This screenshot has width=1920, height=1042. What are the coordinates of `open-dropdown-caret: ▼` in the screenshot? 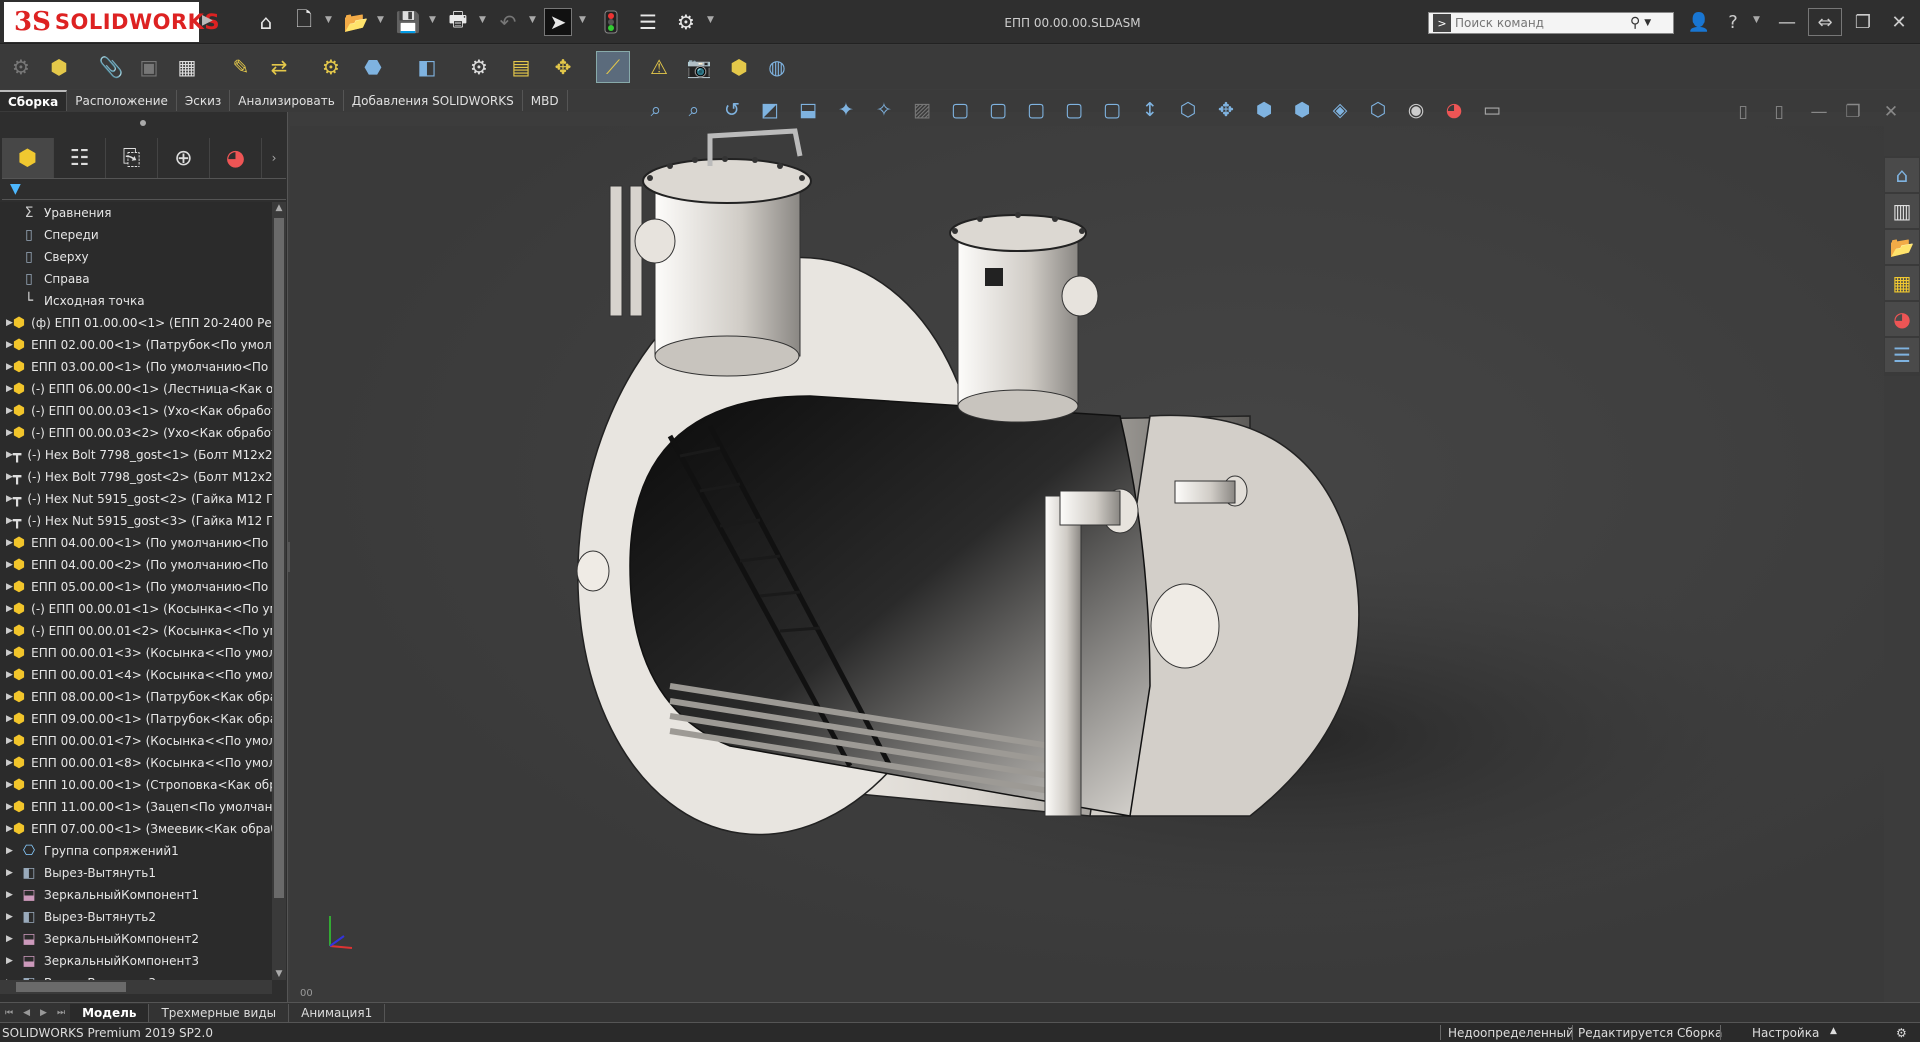 It's located at (380, 20).